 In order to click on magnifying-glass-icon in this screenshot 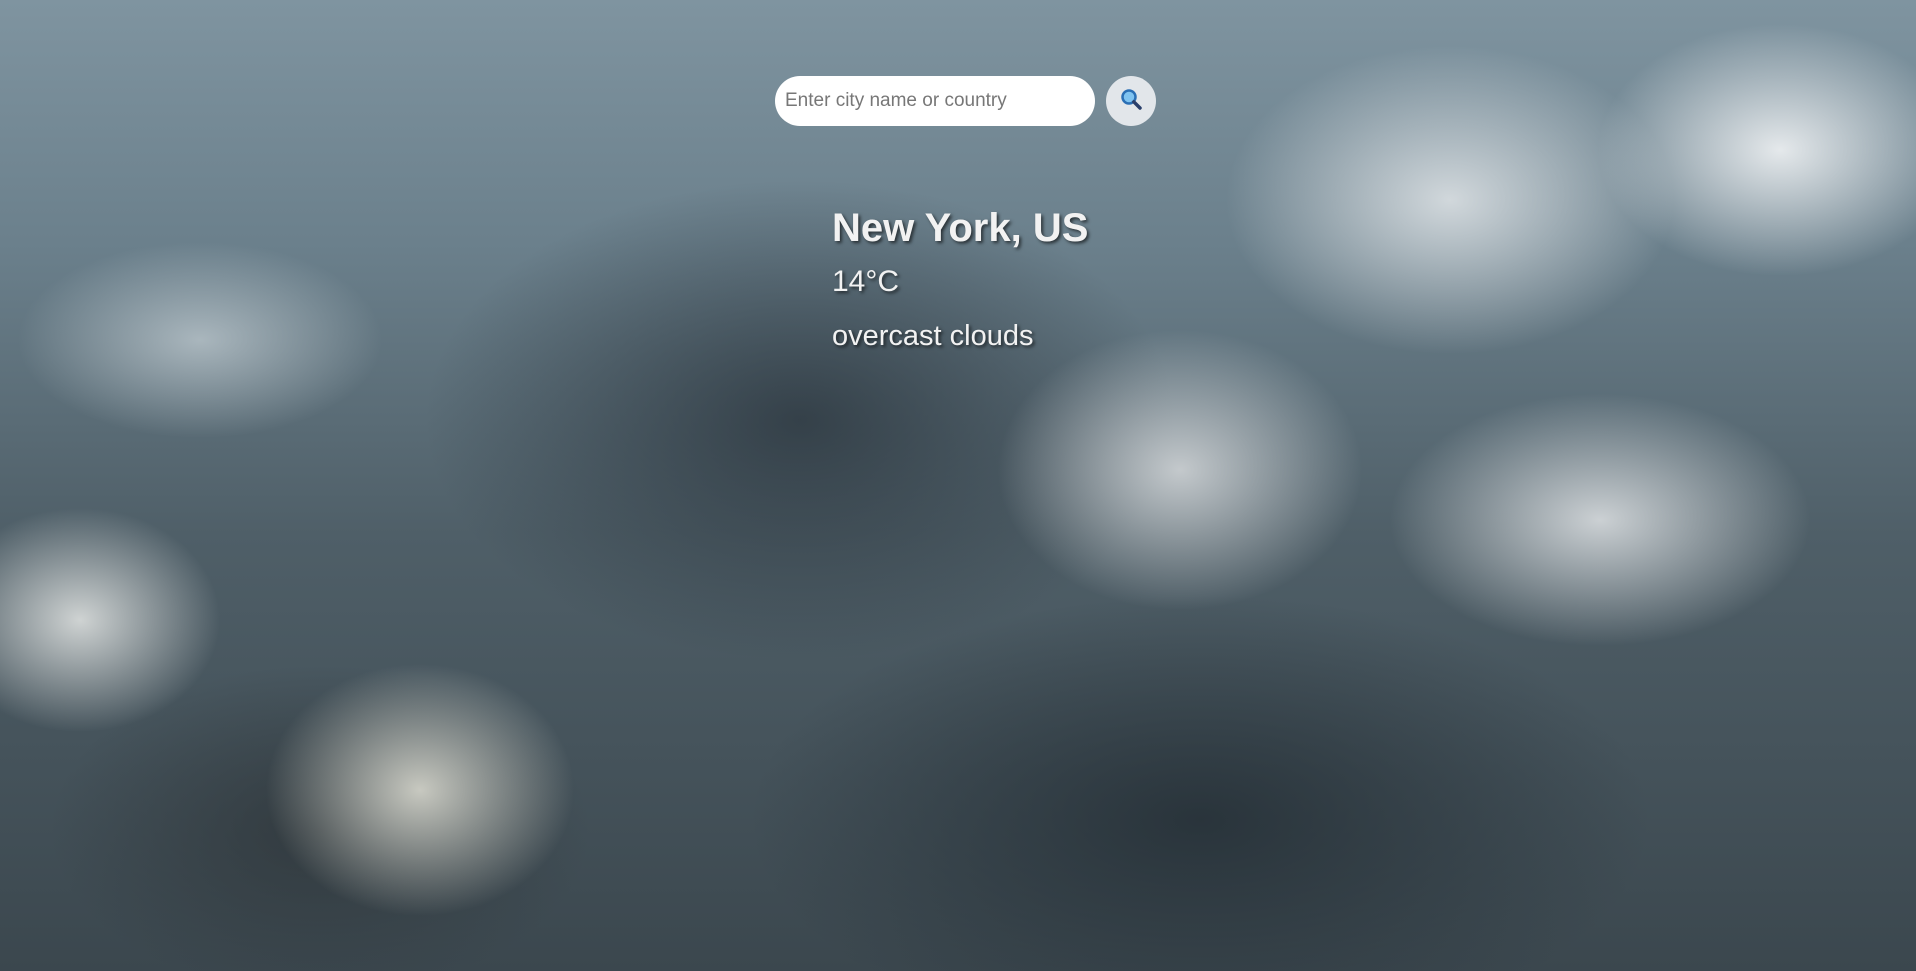, I will do `click(1131, 101)`.